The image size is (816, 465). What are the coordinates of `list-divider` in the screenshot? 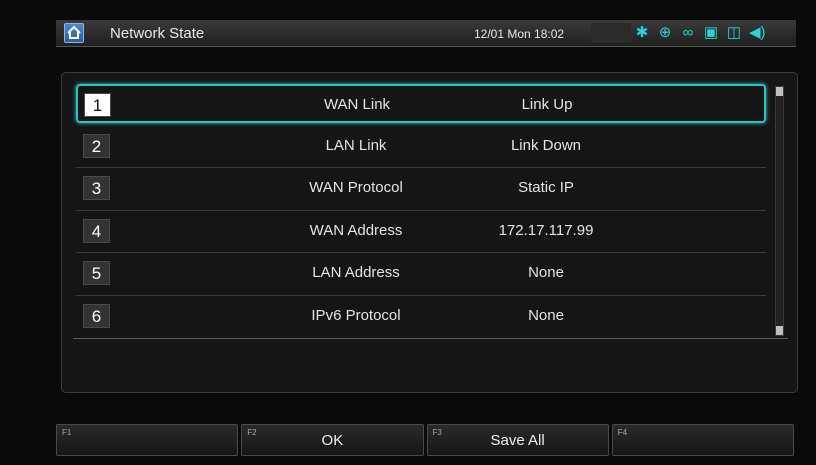 It's located at (430, 338).